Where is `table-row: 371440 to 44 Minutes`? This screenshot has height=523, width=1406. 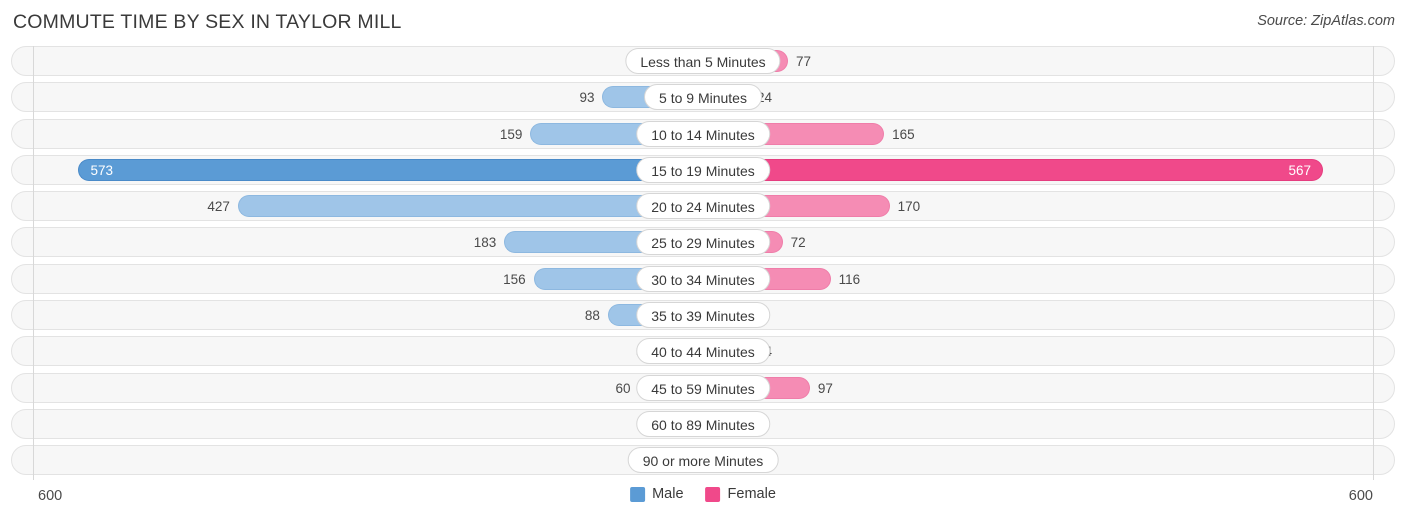 table-row: 371440 to 44 Minutes is located at coordinates (703, 351).